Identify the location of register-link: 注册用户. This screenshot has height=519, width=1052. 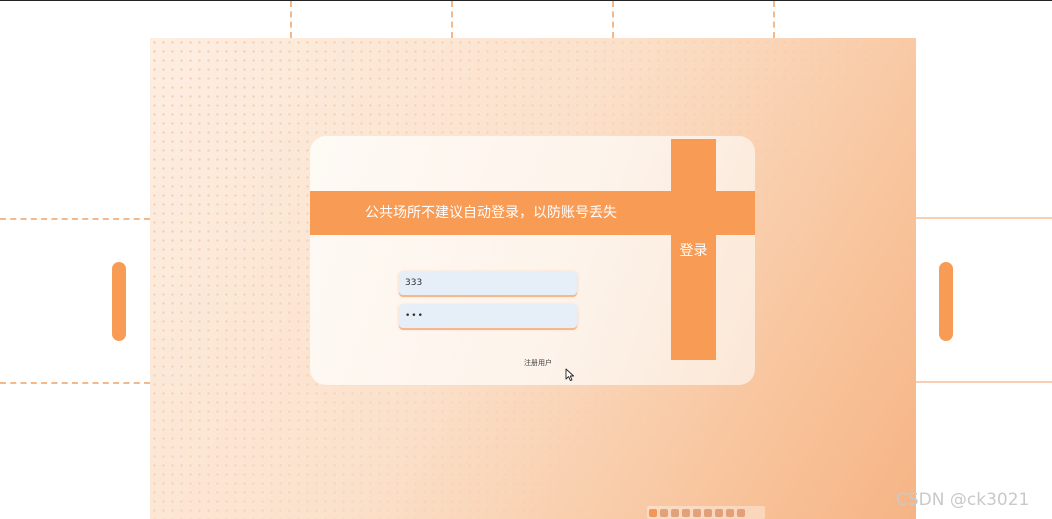
(538, 363).